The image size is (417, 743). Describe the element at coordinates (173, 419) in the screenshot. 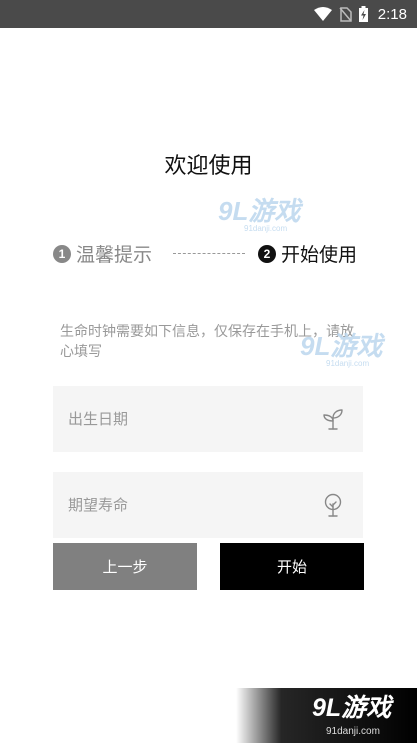

I see `birth-date-input` at that location.